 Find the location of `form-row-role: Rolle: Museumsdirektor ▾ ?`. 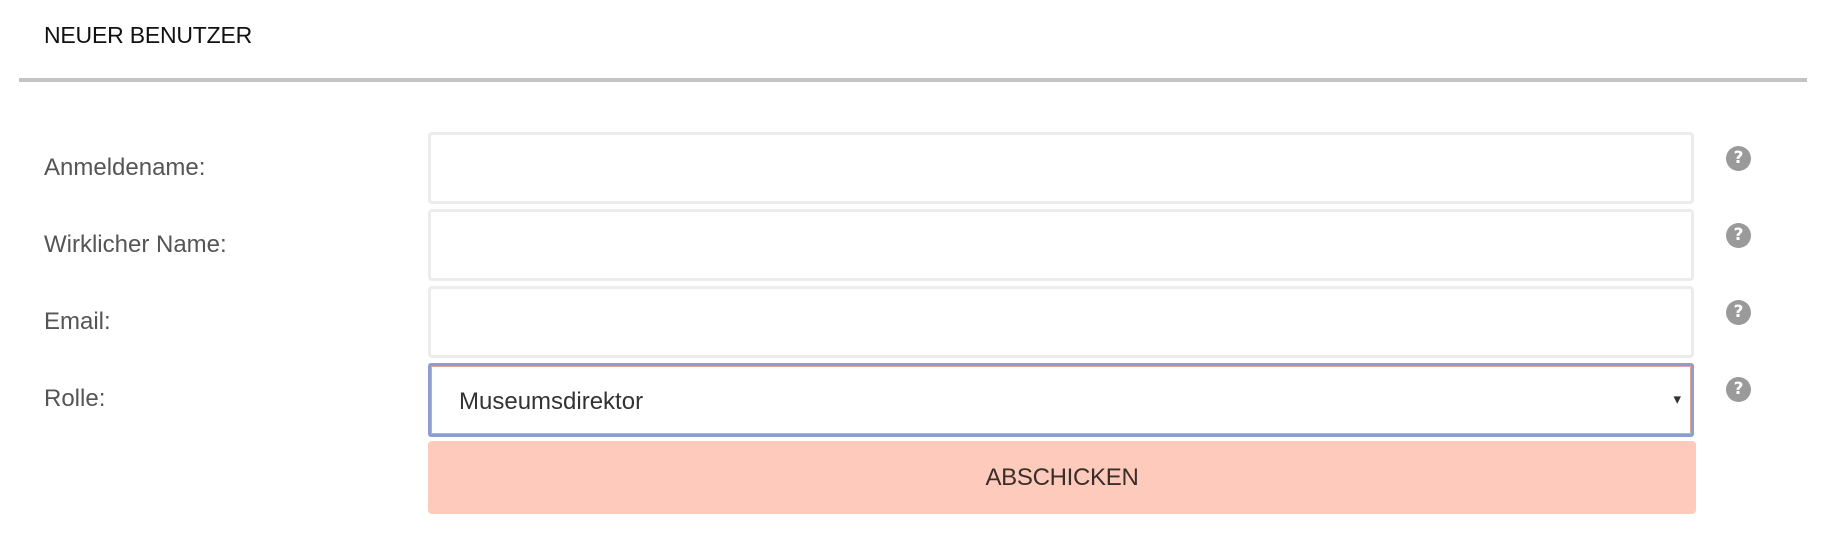

form-row-role: Rolle: Museumsdirektor ▾ ? is located at coordinates (910, 400).